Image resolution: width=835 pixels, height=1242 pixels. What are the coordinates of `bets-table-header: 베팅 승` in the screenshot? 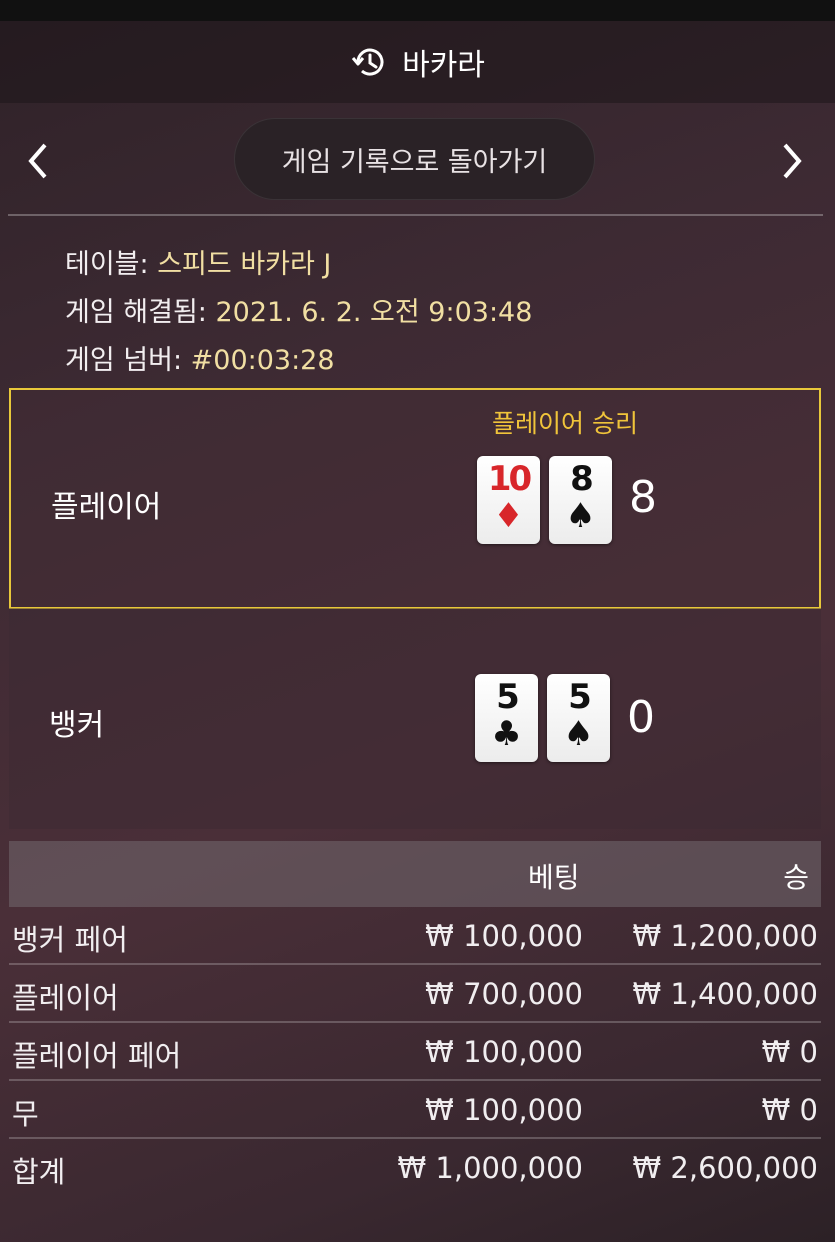 It's located at (415, 874).